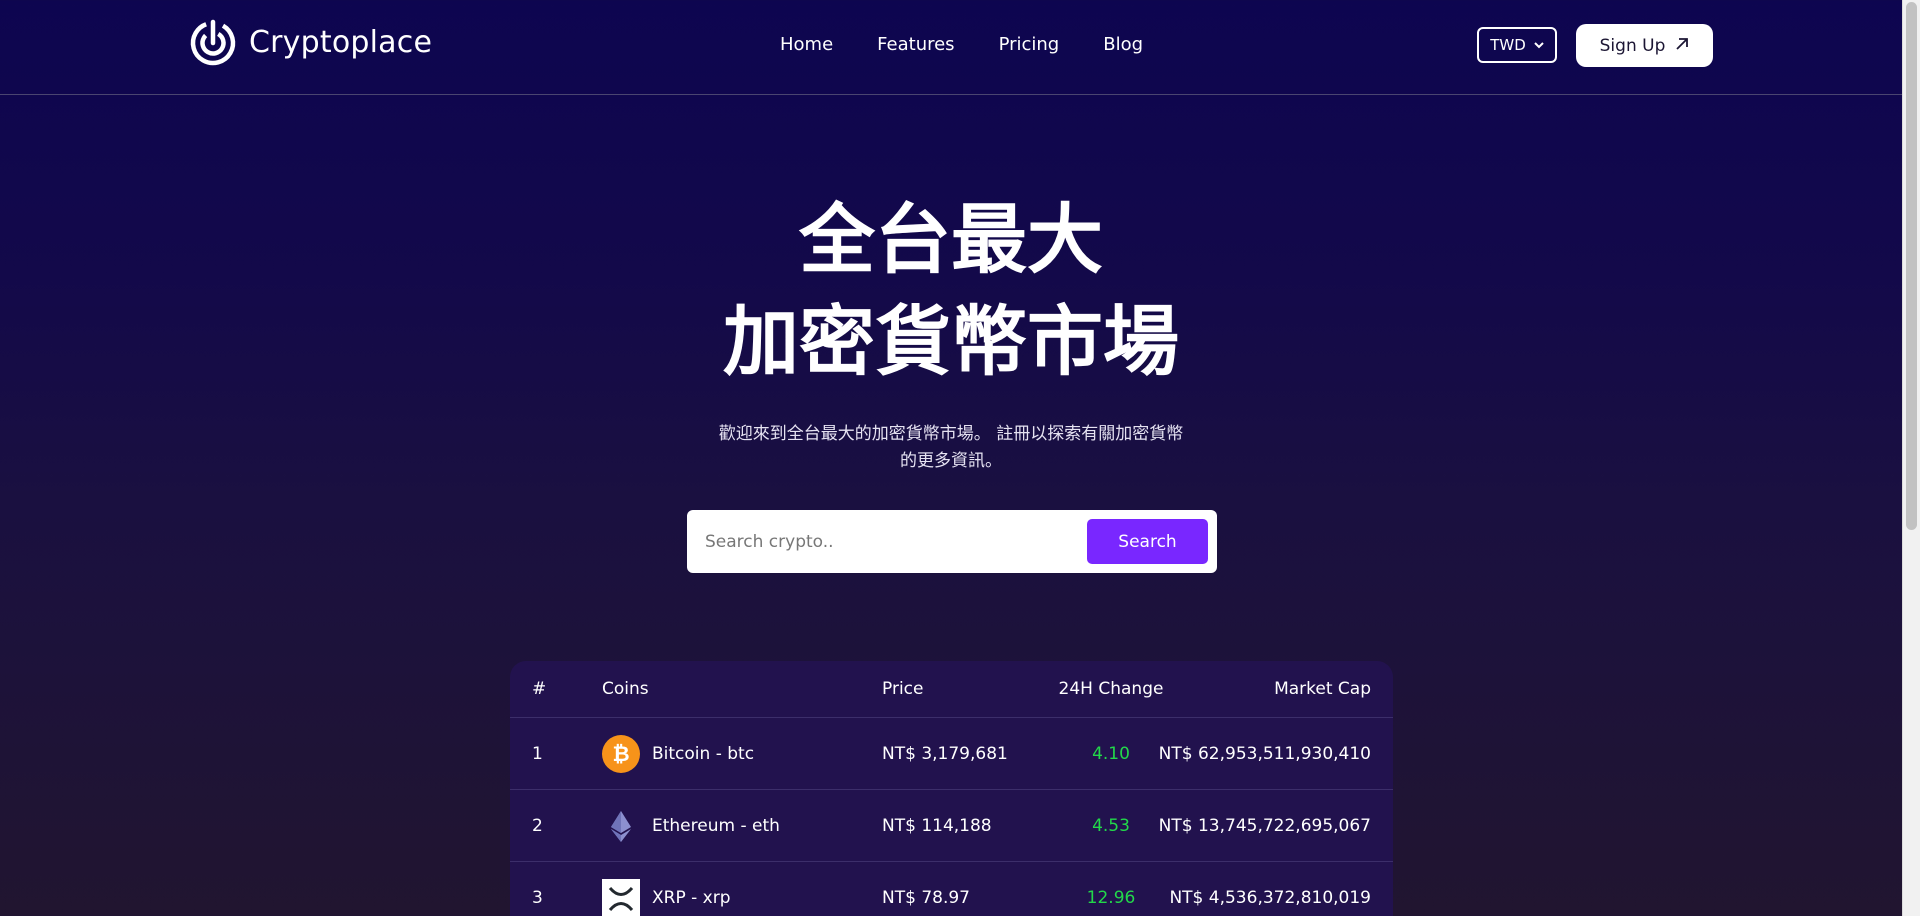 This screenshot has height=916, width=1920. Describe the element at coordinates (1264, 825) in the screenshot. I see `row-market-cap: NT$ 13,745,722,695,067` at that location.